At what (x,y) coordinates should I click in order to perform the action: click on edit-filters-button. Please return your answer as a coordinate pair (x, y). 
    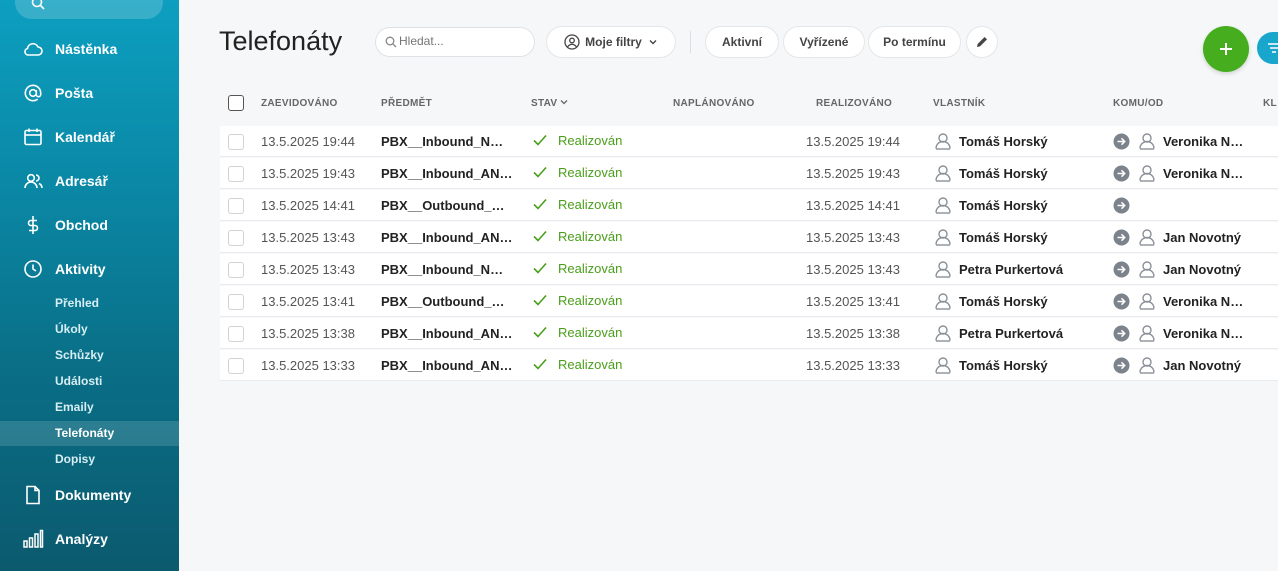
    Looking at the image, I should click on (982, 42).